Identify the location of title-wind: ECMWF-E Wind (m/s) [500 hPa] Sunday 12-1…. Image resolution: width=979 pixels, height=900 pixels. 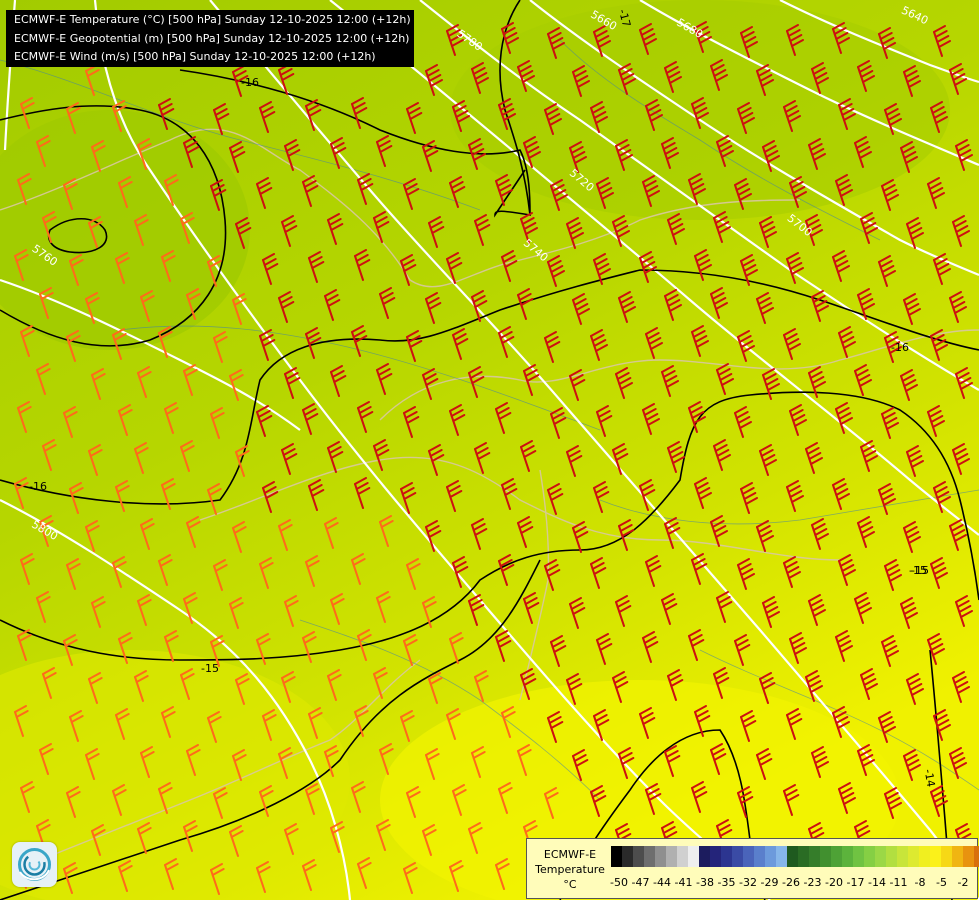
(195, 56).